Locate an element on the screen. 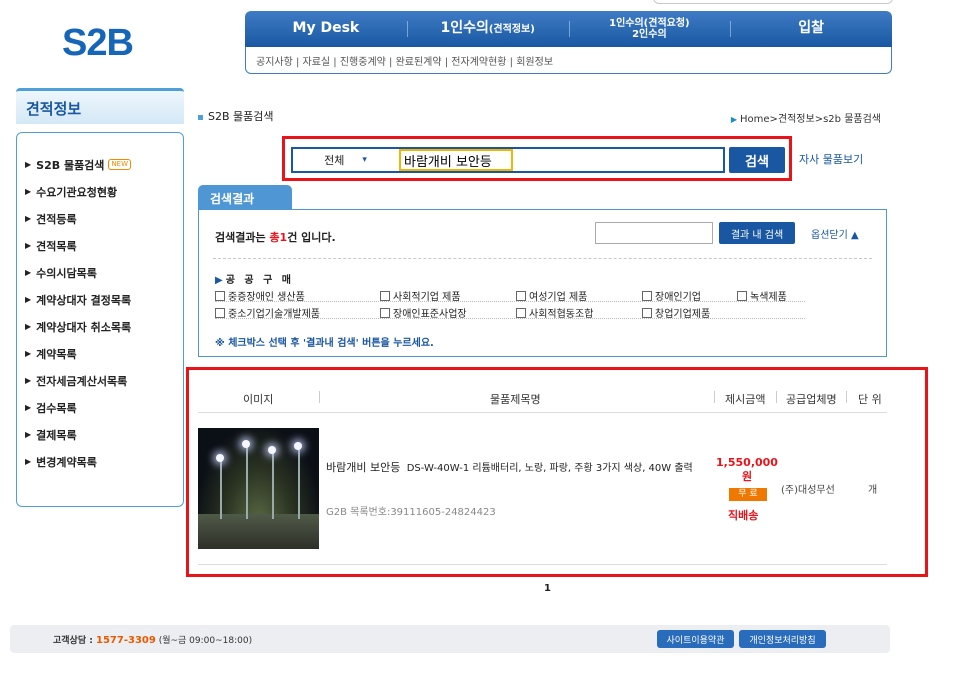 Image resolution: width=966 pixels, height=673 pixels. cs-phone: 1577-3309 is located at coordinates (126, 640).